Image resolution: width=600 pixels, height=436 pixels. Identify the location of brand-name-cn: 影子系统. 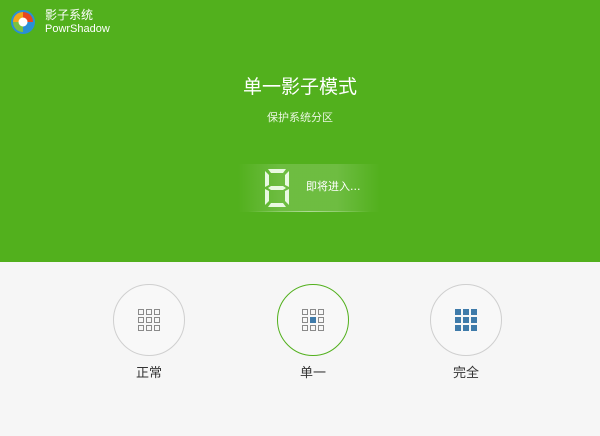
(69, 15).